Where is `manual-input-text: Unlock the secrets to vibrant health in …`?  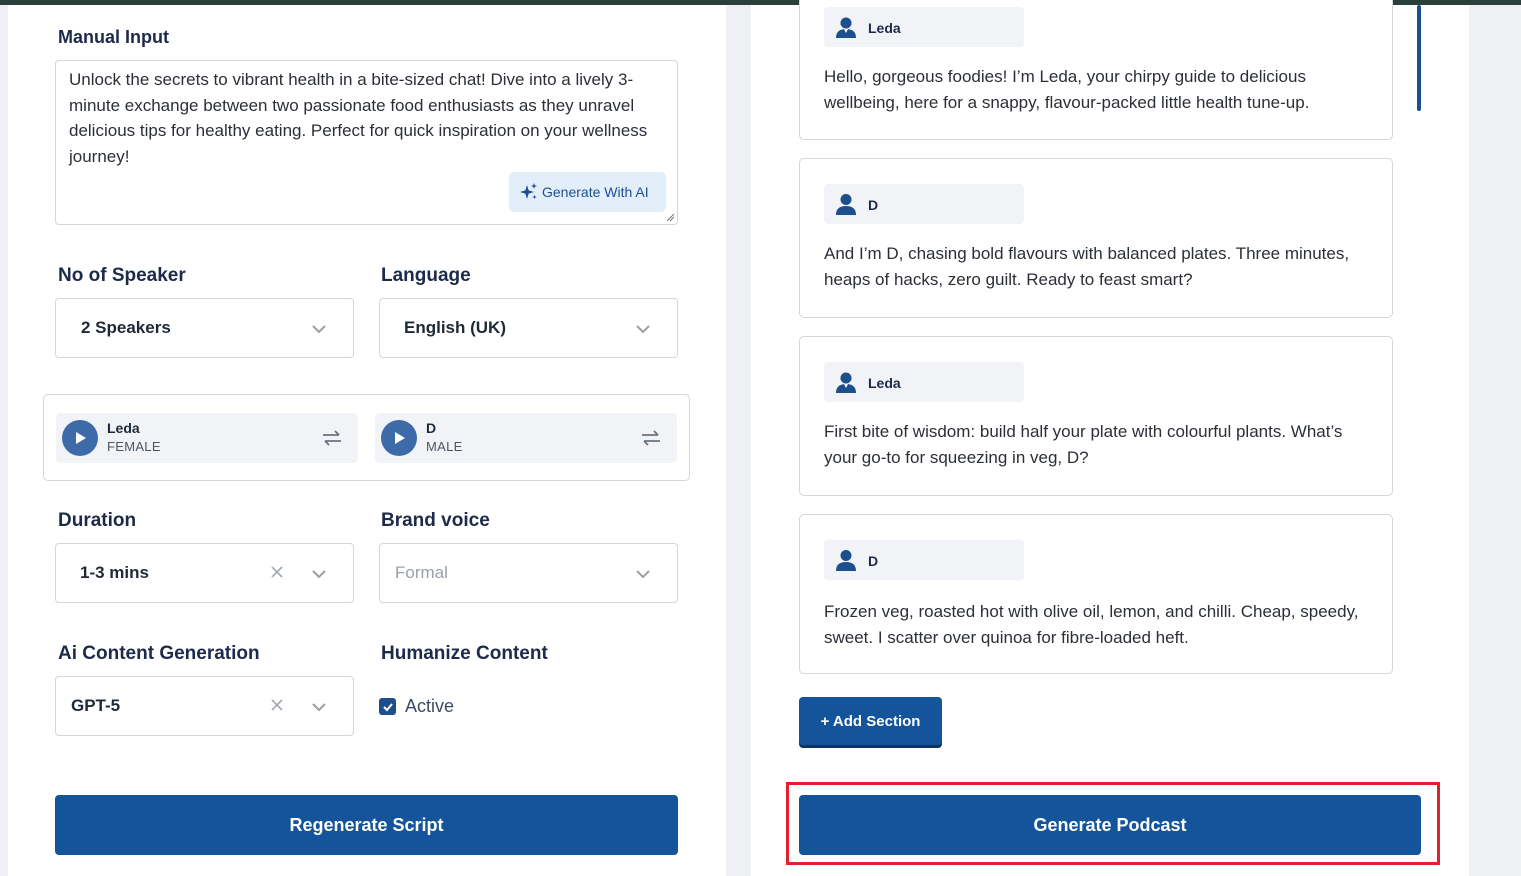 manual-input-text: Unlock the secrets to vibrant health in … is located at coordinates (366, 118).